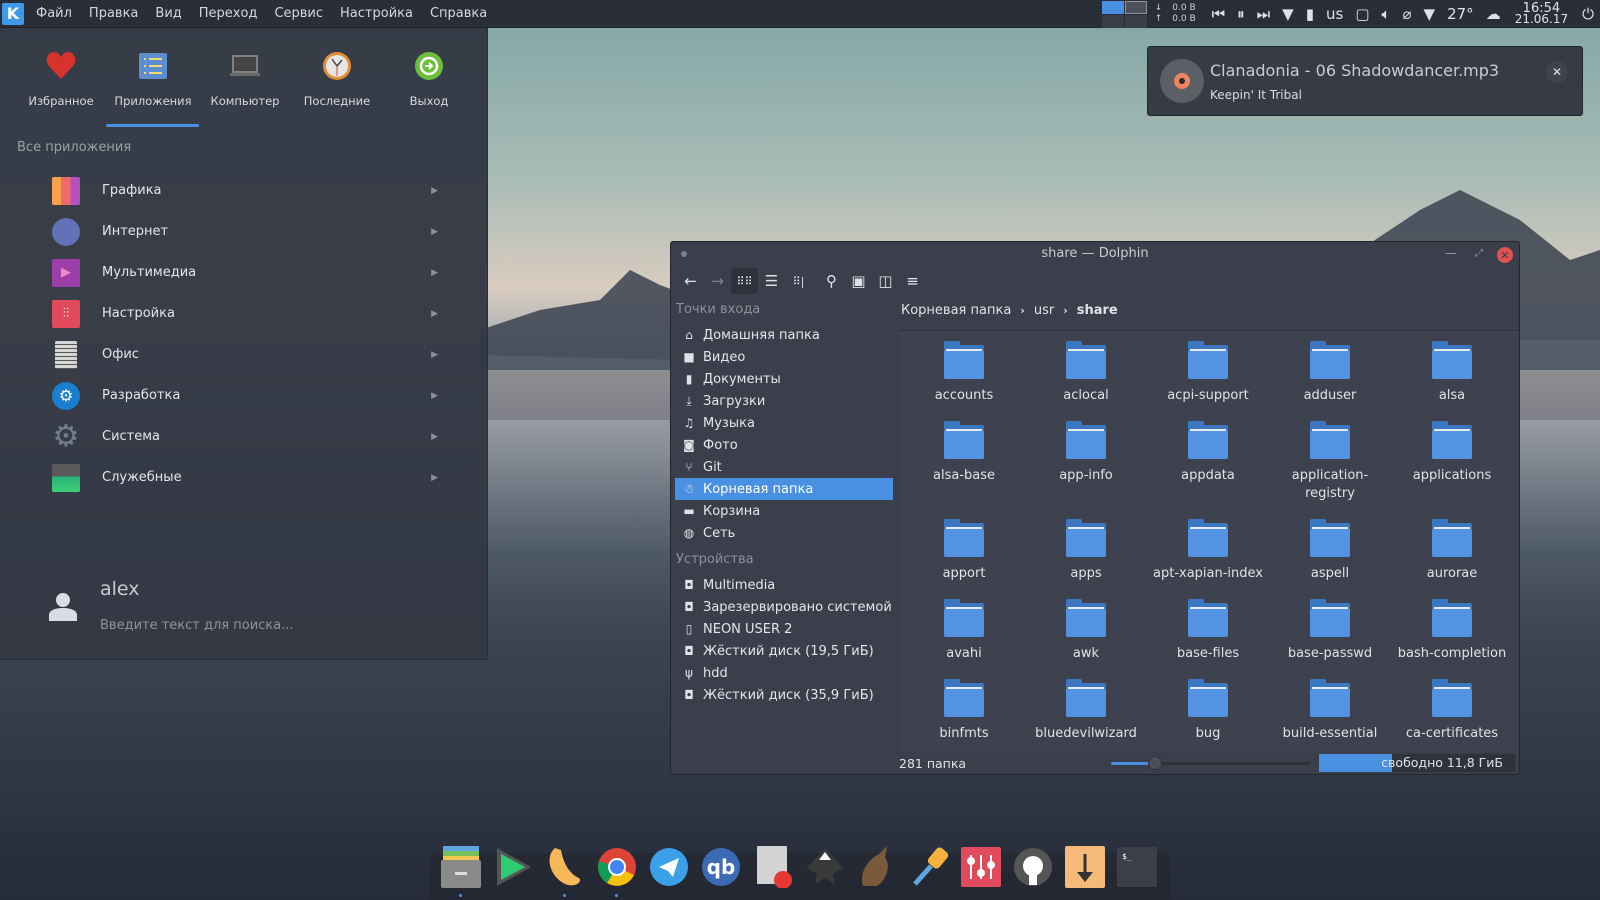  What do you see at coordinates (1086, 559) in the screenshot?
I see `folder-item: apps` at bounding box center [1086, 559].